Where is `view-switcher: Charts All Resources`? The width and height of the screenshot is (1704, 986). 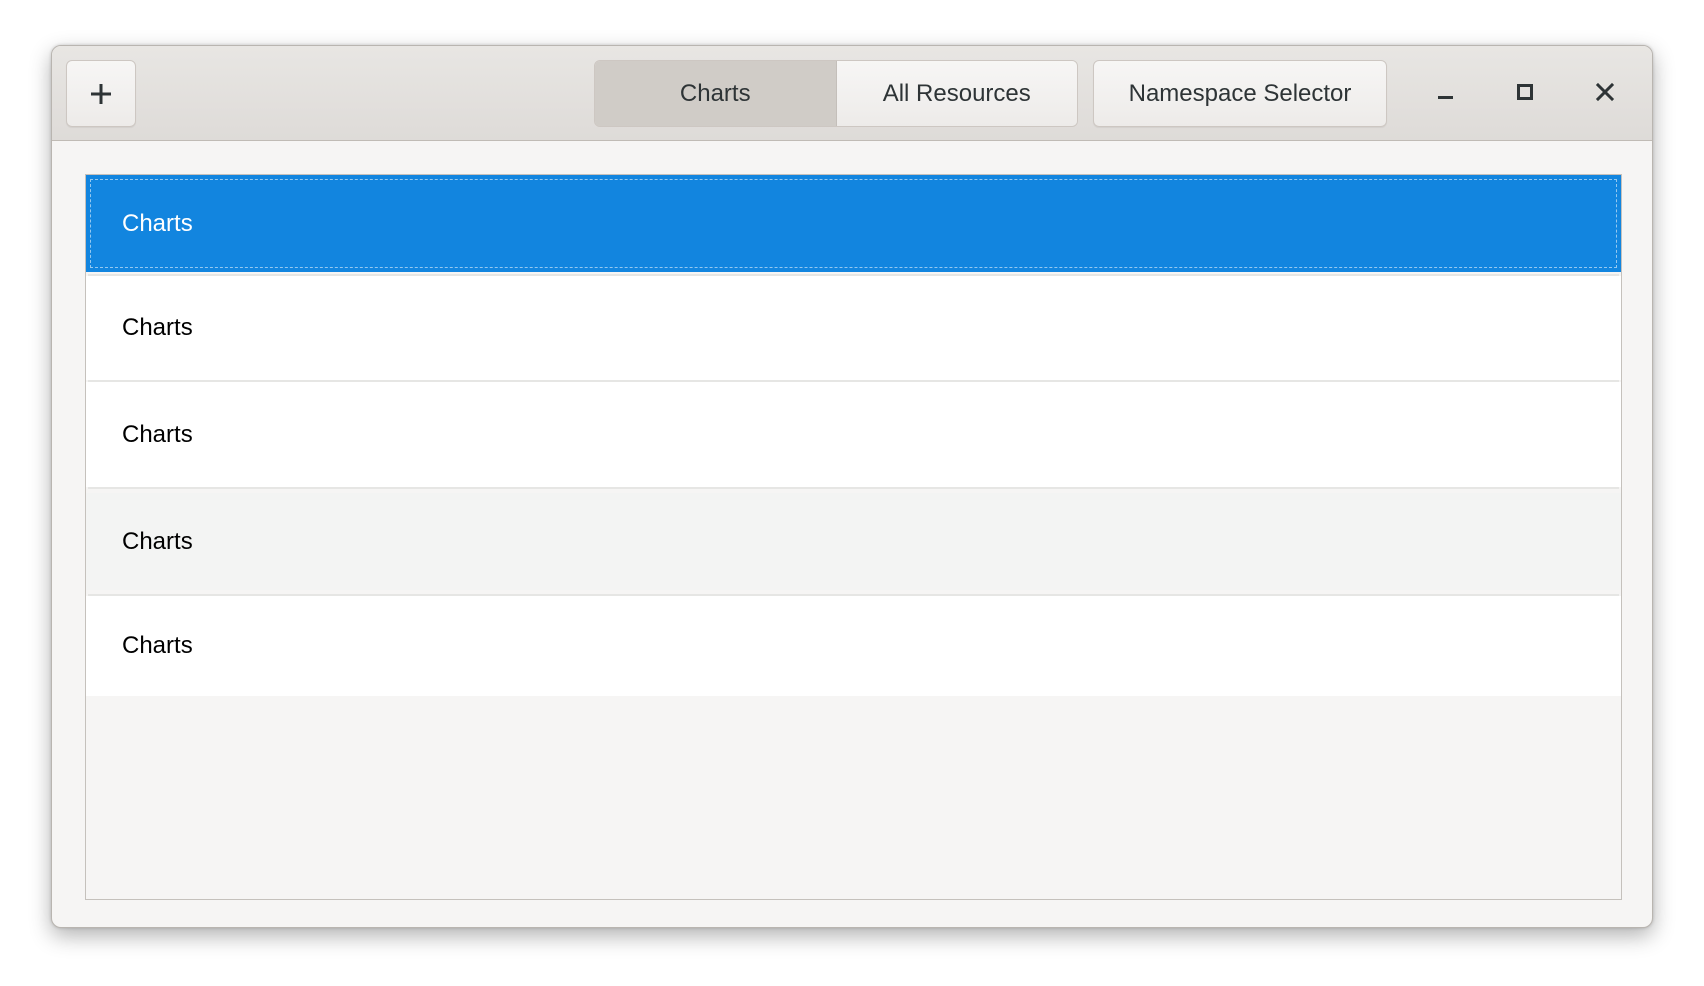 view-switcher: Charts All Resources is located at coordinates (836, 93).